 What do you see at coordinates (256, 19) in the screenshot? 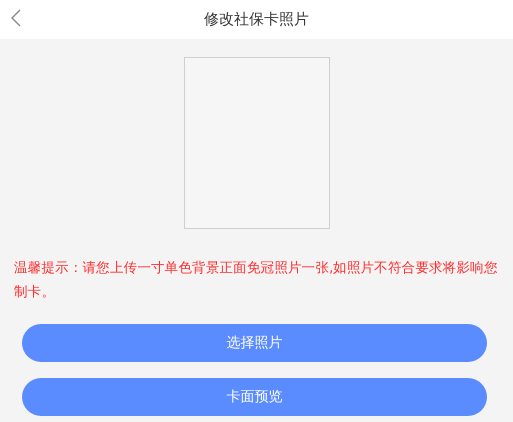
I see `page-title: 修改社保卡照片` at bounding box center [256, 19].